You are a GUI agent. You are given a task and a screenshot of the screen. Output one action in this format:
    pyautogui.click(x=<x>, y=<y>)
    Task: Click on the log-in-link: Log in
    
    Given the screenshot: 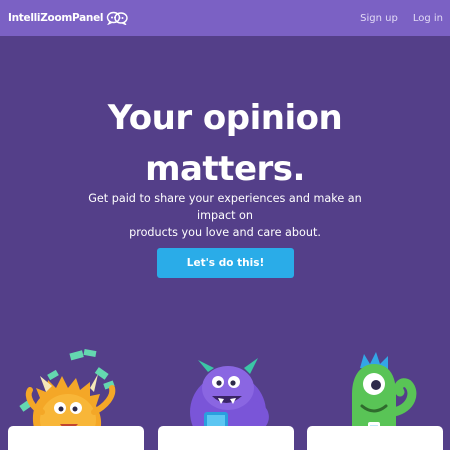 What is the action you would take?
    pyautogui.click(x=428, y=18)
    